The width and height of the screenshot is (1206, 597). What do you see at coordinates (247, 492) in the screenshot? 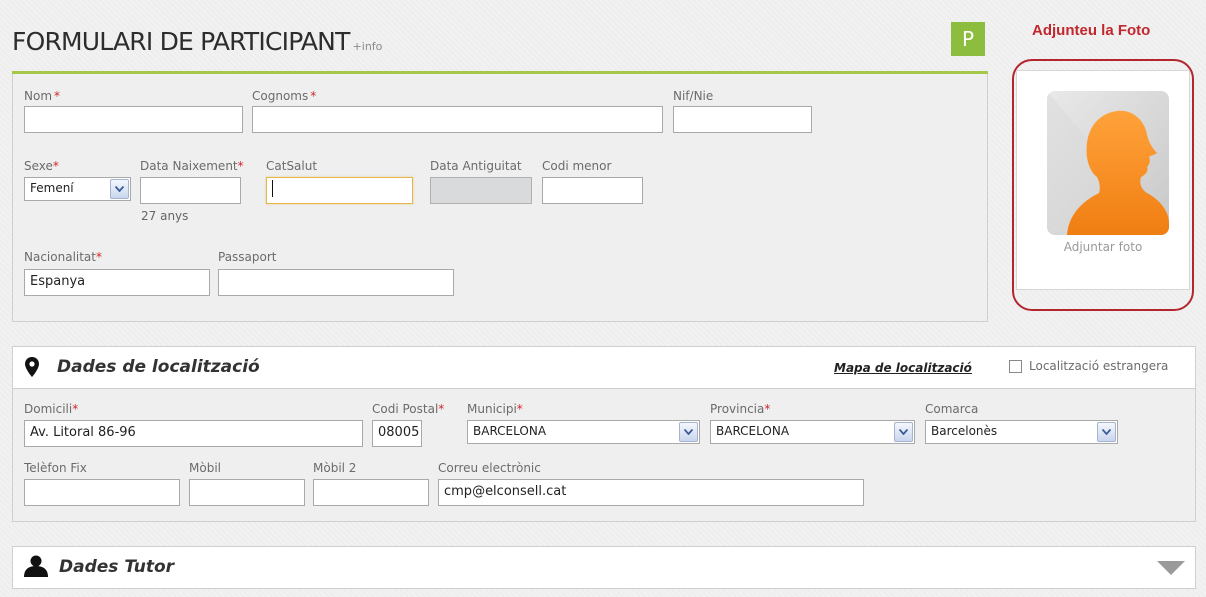
I see `mobil-input` at bounding box center [247, 492].